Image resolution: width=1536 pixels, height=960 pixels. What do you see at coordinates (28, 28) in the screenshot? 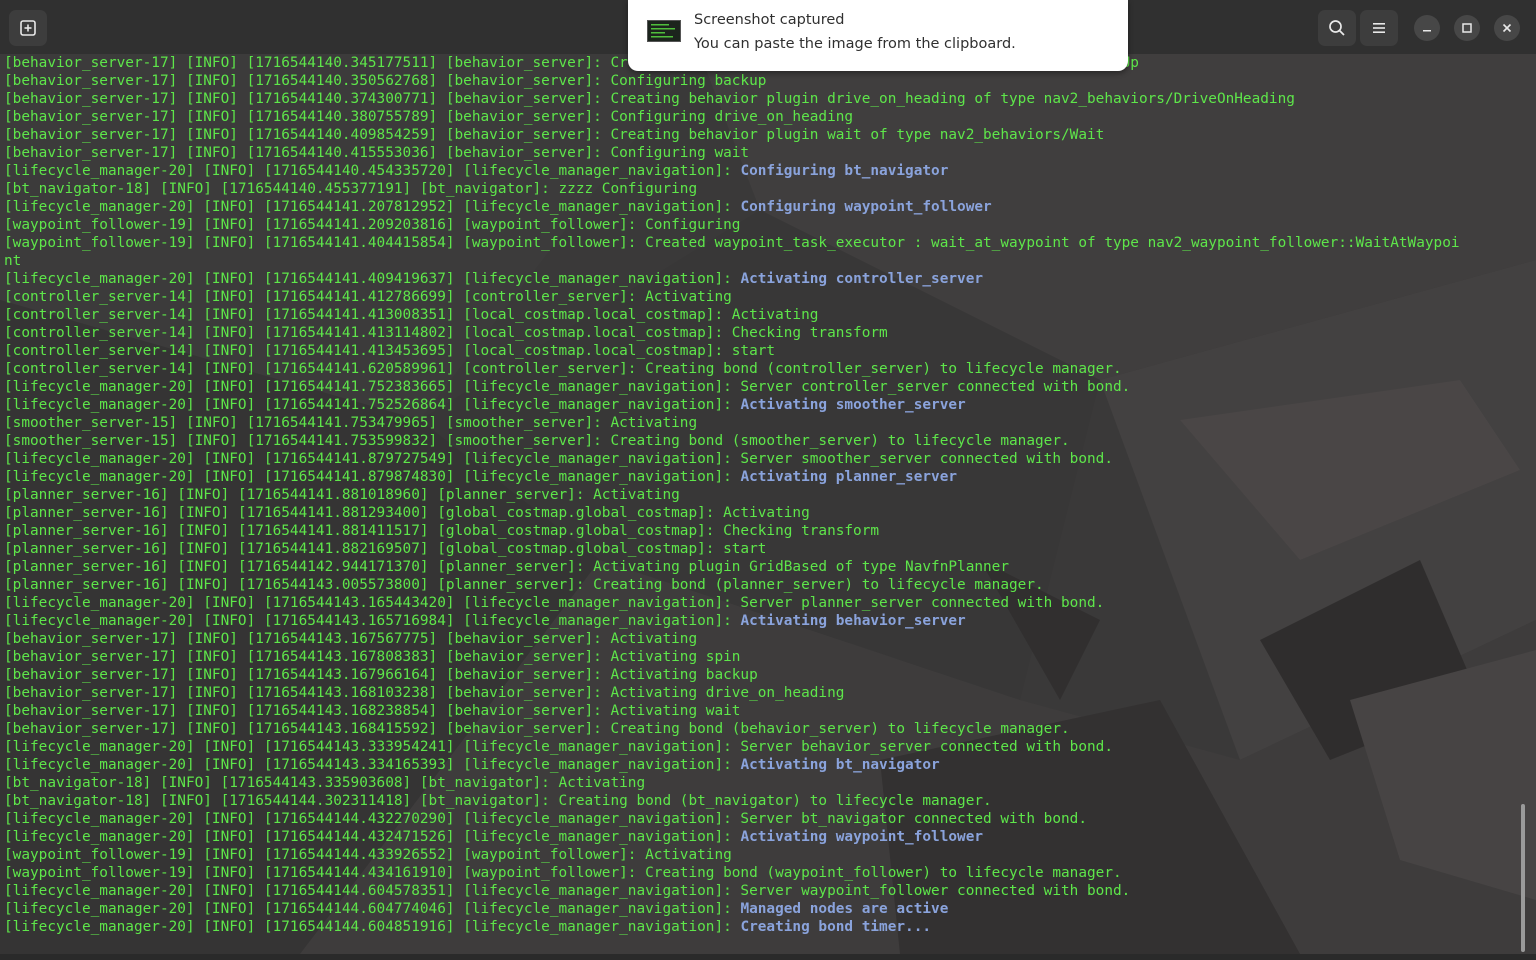
I see `new-tab-button` at bounding box center [28, 28].